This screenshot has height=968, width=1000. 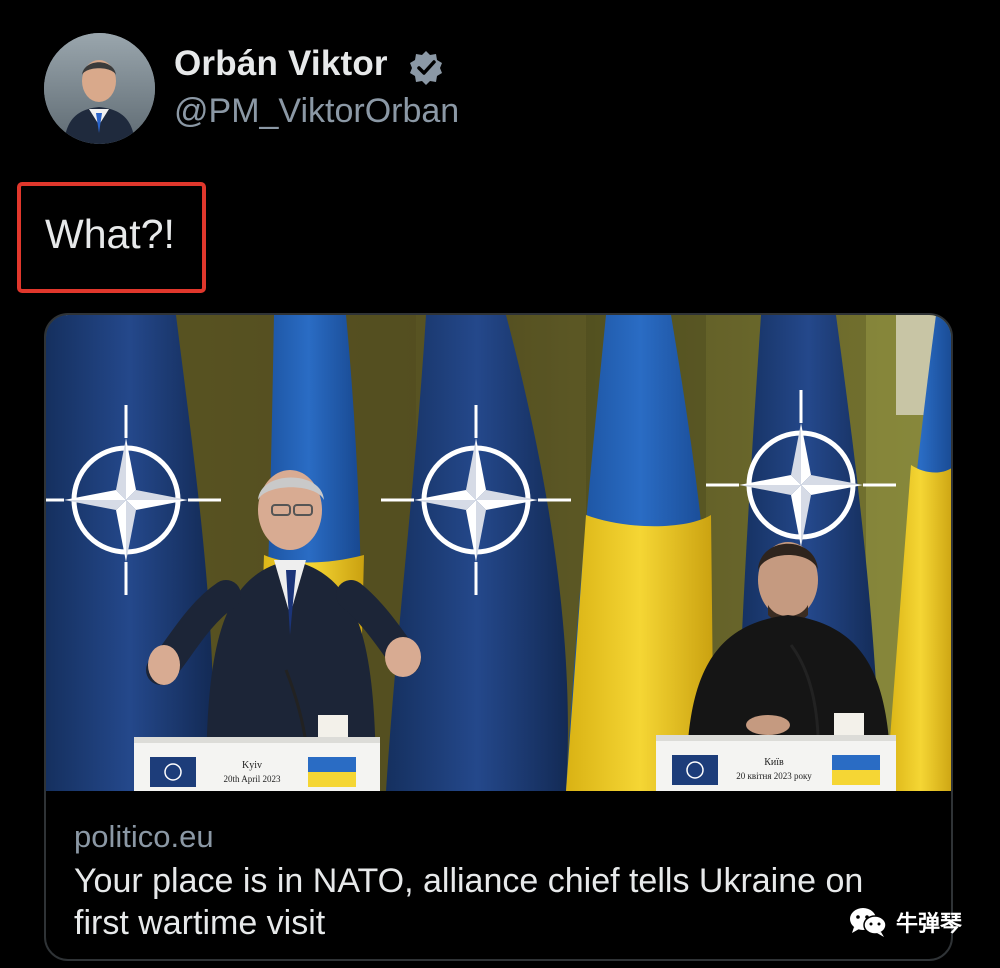 What do you see at coordinates (281, 64) in the screenshot?
I see `author-name: Orbán Viktor` at bounding box center [281, 64].